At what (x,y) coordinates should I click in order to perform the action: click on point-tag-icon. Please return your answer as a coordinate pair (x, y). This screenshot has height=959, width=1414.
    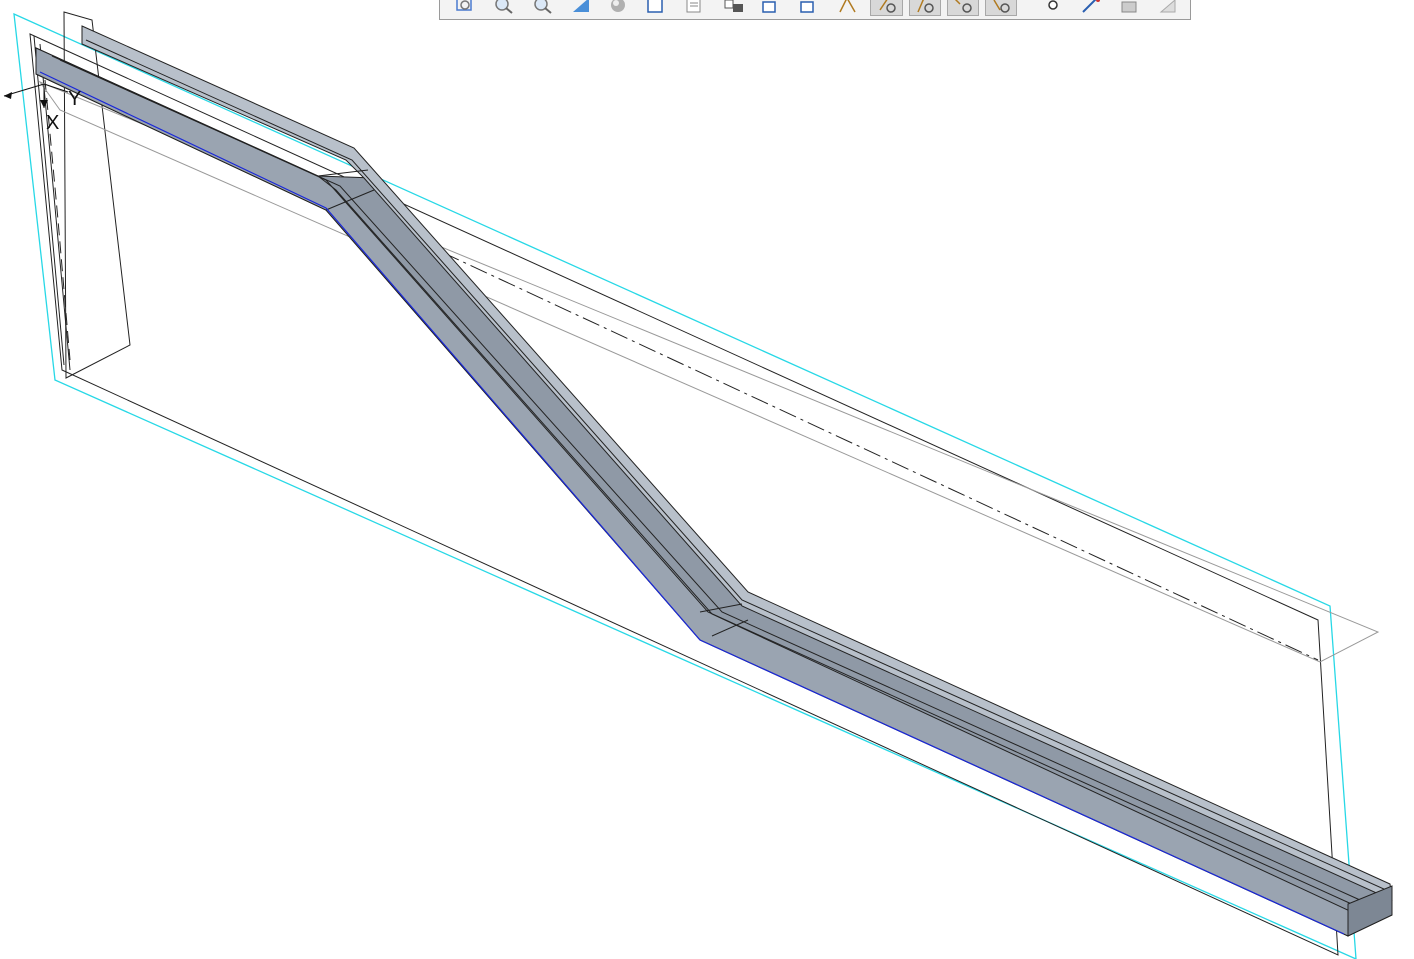
    Looking at the image, I should click on (1053, 8).